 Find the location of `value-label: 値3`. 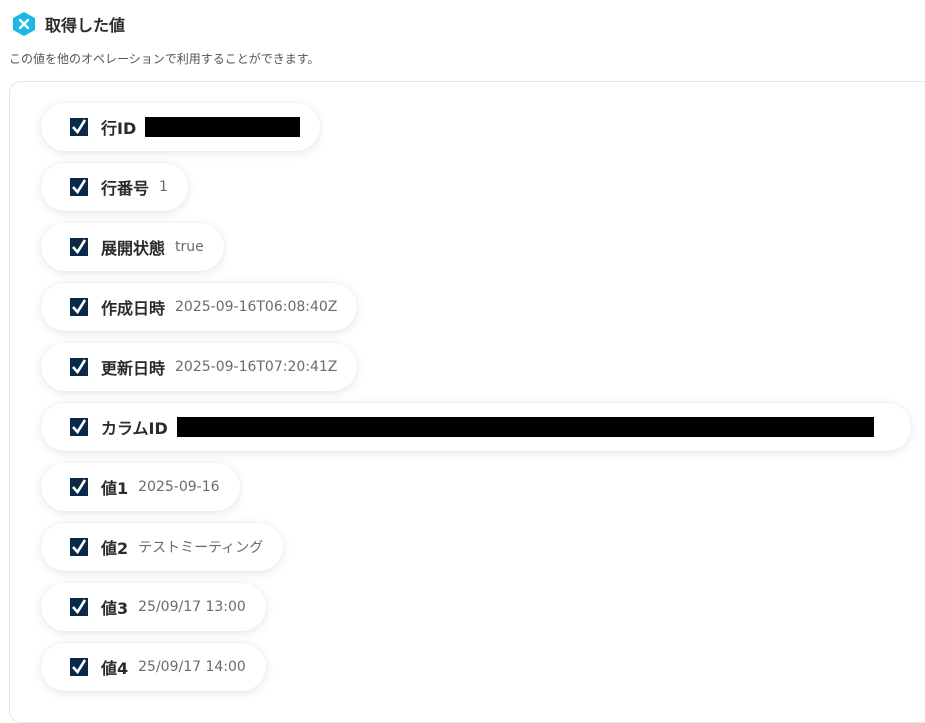

value-label: 値3 is located at coordinates (115, 608).